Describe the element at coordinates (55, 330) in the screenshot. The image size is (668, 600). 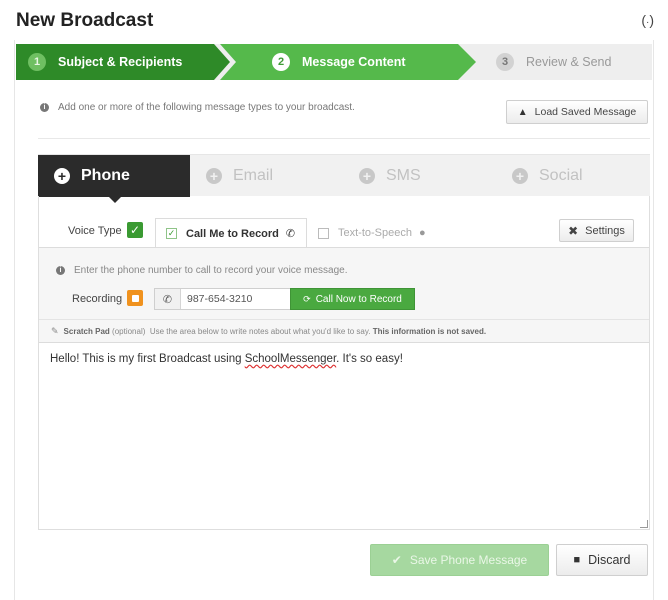
I see `pencil-icon: ✎` at that location.